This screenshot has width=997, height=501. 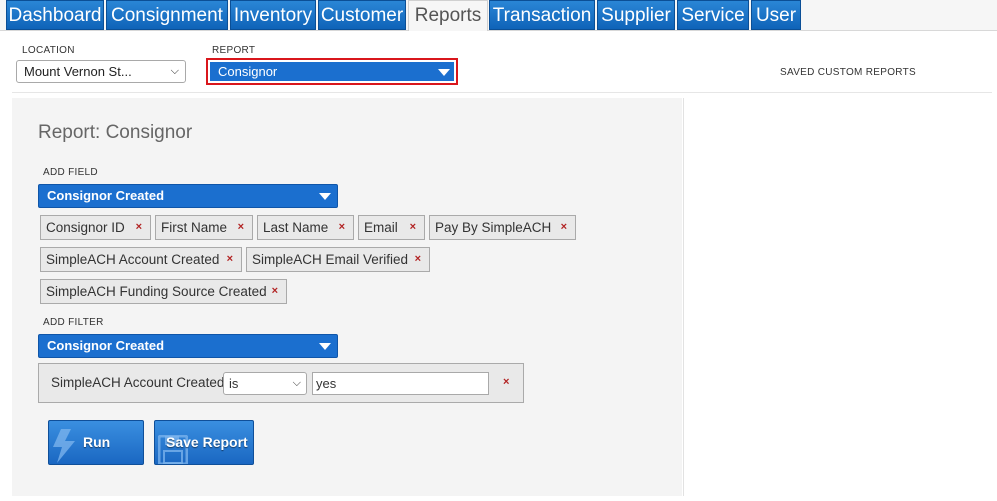 What do you see at coordinates (542, 15) in the screenshot?
I see `tab-transaction: Transaction` at bounding box center [542, 15].